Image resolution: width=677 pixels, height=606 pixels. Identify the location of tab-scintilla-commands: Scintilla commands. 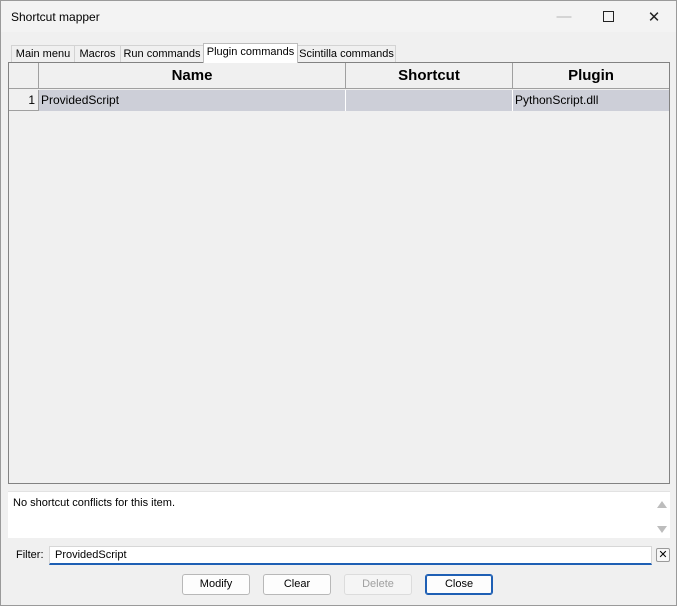
(346, 53).